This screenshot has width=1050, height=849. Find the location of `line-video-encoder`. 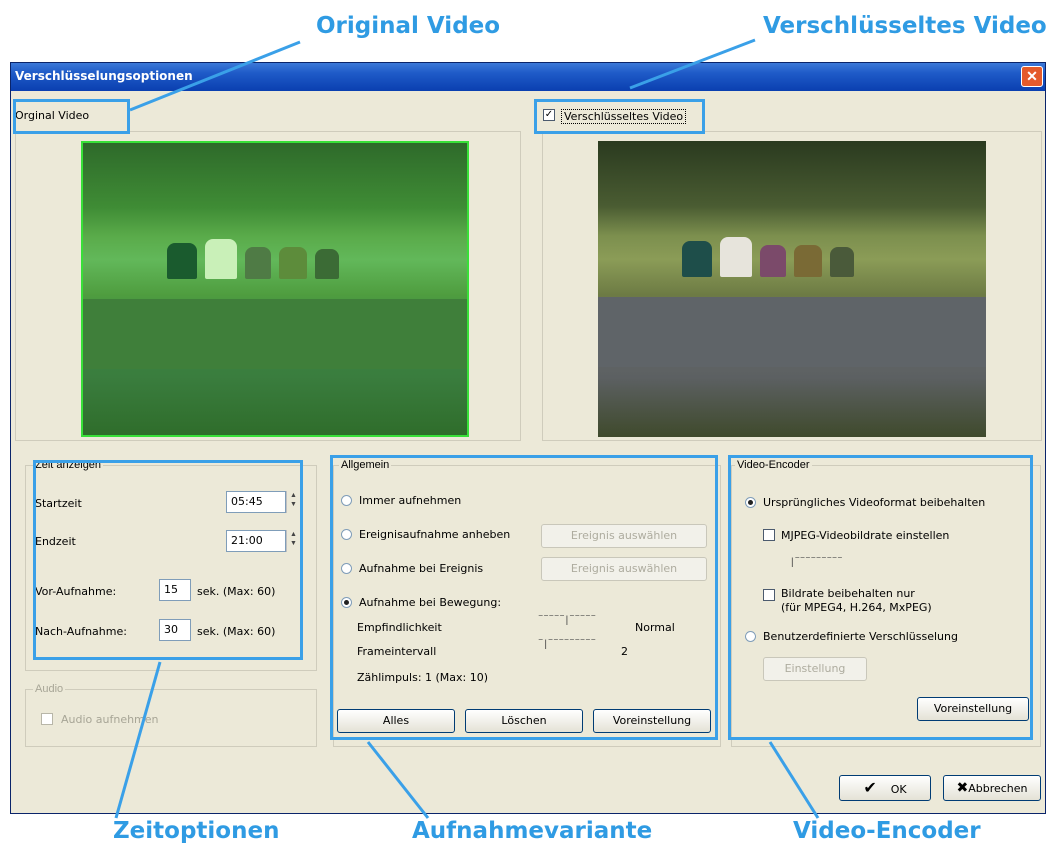

line-video-encoder is located at coordinates (794, 780).